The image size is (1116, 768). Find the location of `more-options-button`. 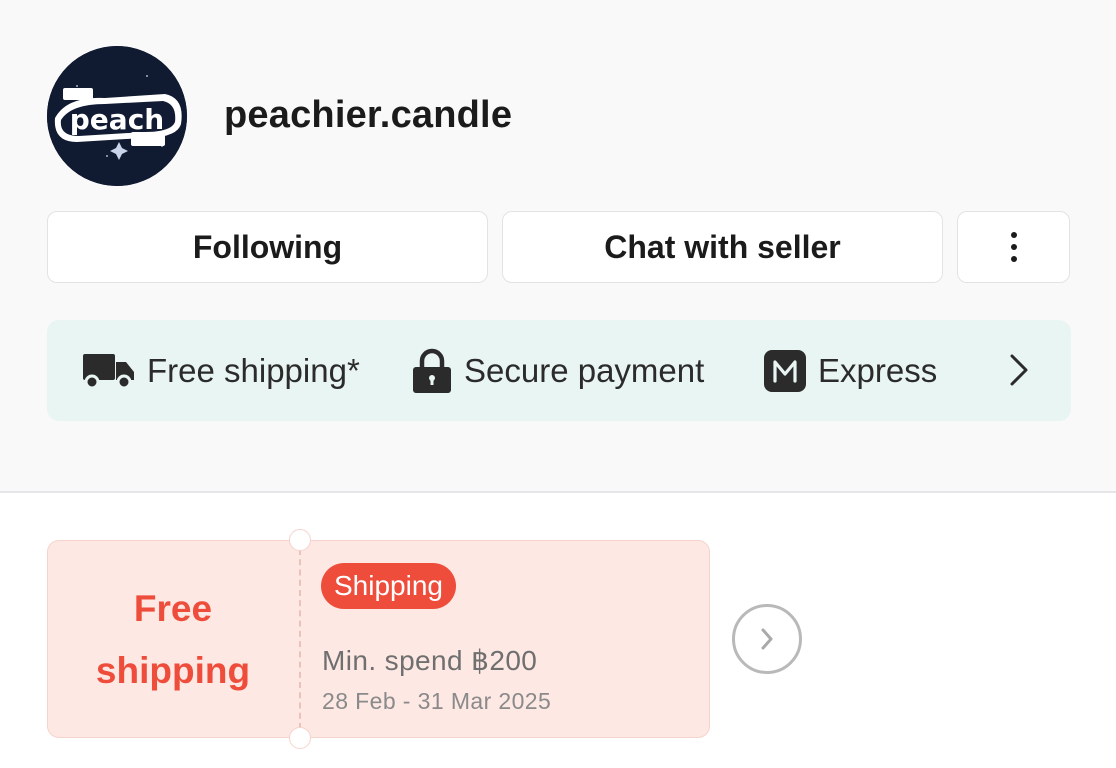

more-options-button is located at coordinates (1013, 247).